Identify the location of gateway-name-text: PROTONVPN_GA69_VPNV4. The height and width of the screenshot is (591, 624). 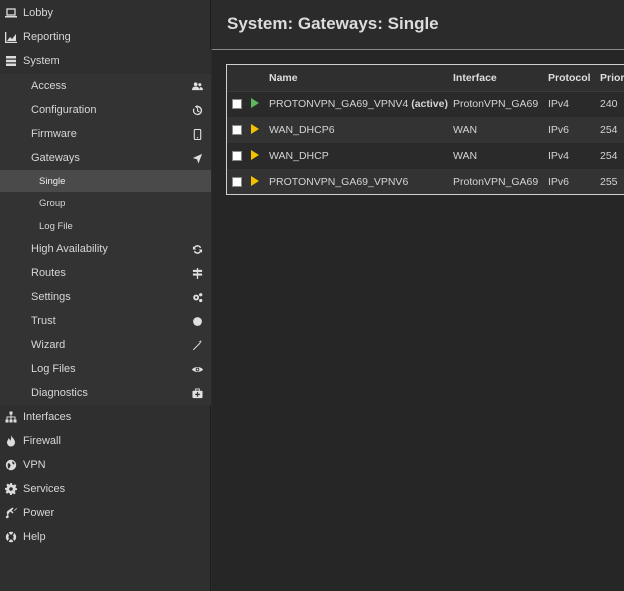
(339, 104).